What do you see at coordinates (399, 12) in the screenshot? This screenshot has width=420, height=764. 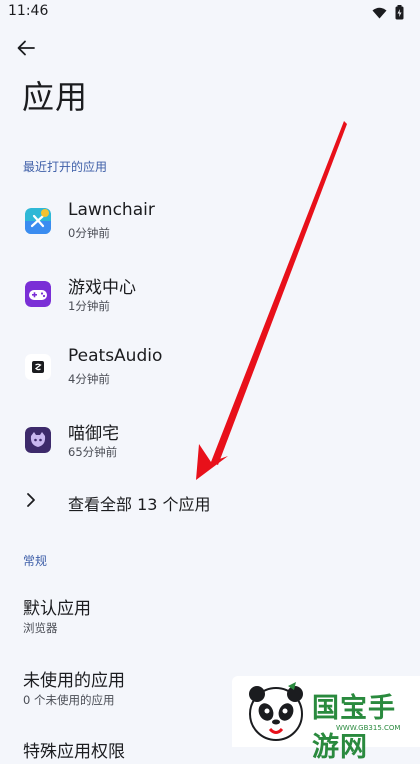 I see `battery-icon` at bounding box center [399, 12].